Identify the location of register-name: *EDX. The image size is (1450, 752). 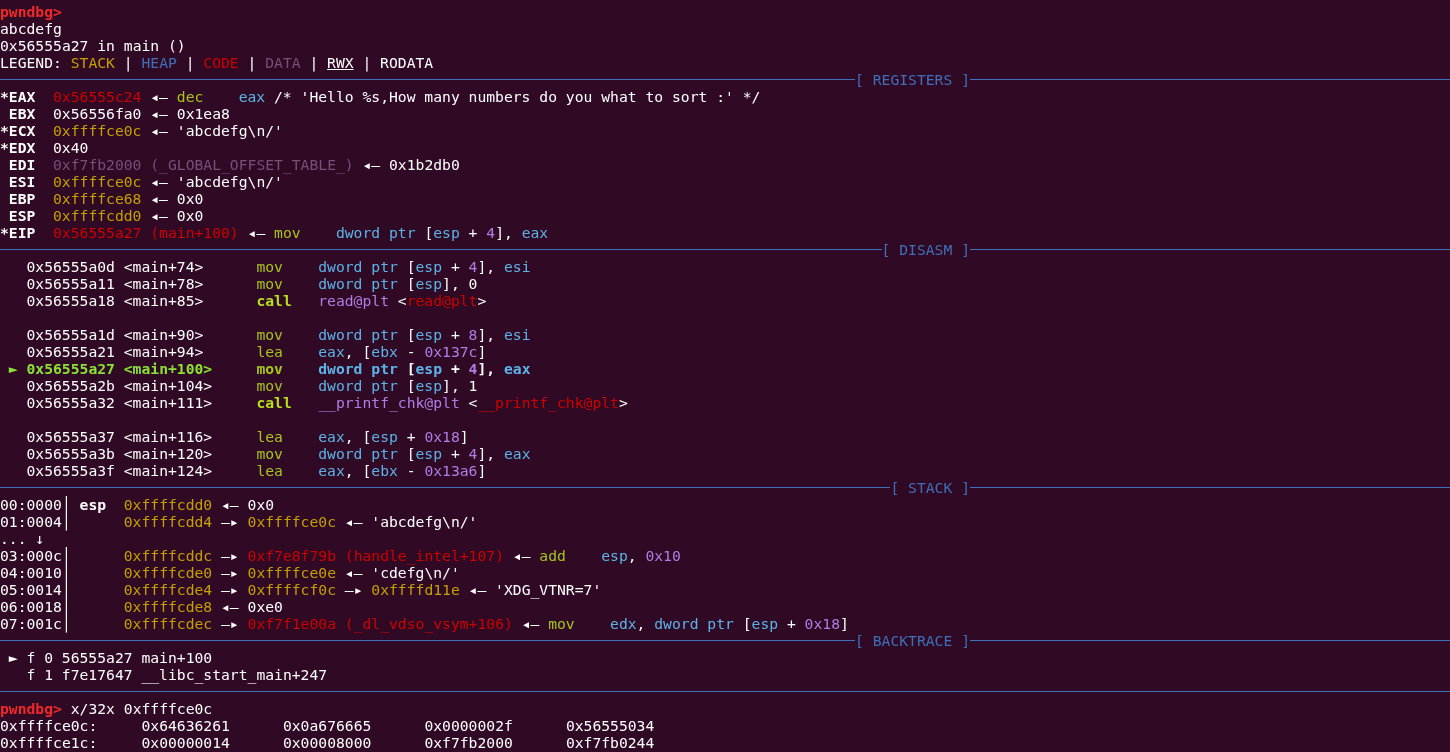
(18, 147).